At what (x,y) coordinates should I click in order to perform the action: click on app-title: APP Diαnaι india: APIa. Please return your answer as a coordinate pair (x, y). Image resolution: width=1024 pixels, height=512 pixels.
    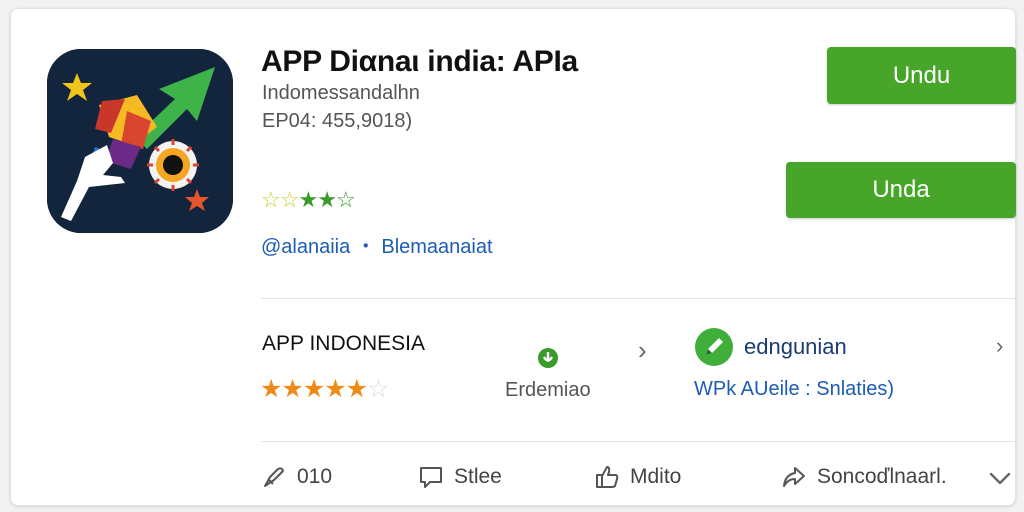
    Looking at the image, I should click on (419, 61).